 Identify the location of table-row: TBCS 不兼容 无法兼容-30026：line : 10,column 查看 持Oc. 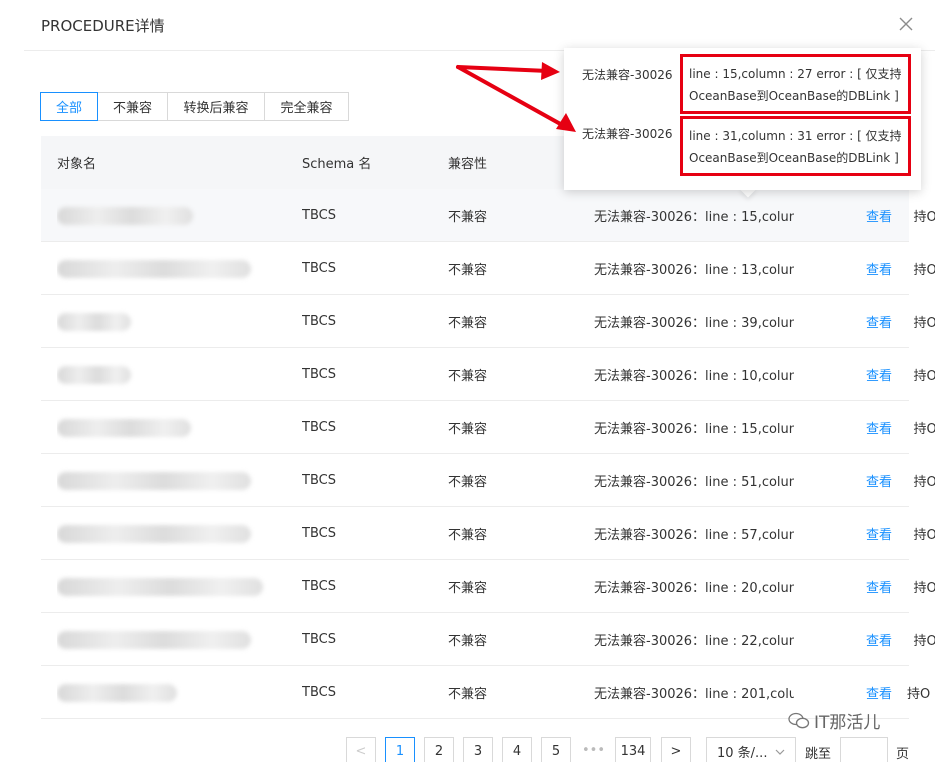
(488, 374).